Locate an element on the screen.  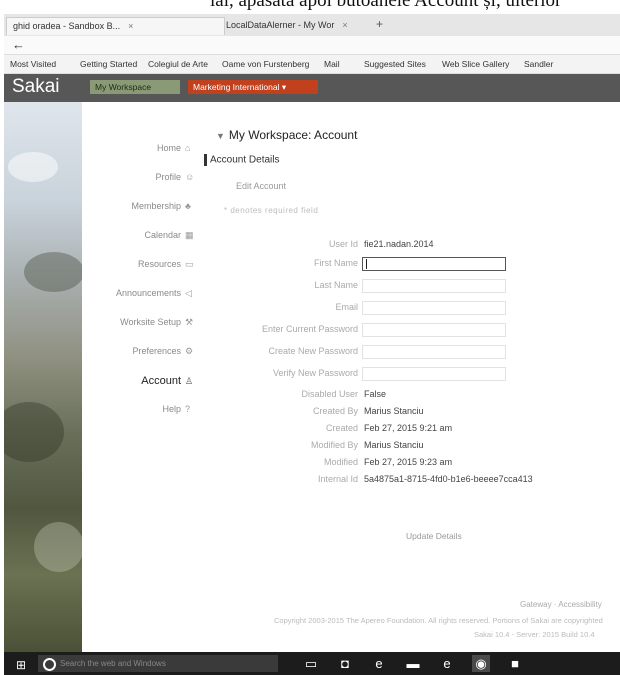
tool-preferences: Preferences ⚙ is located at coordinates (163, 351).